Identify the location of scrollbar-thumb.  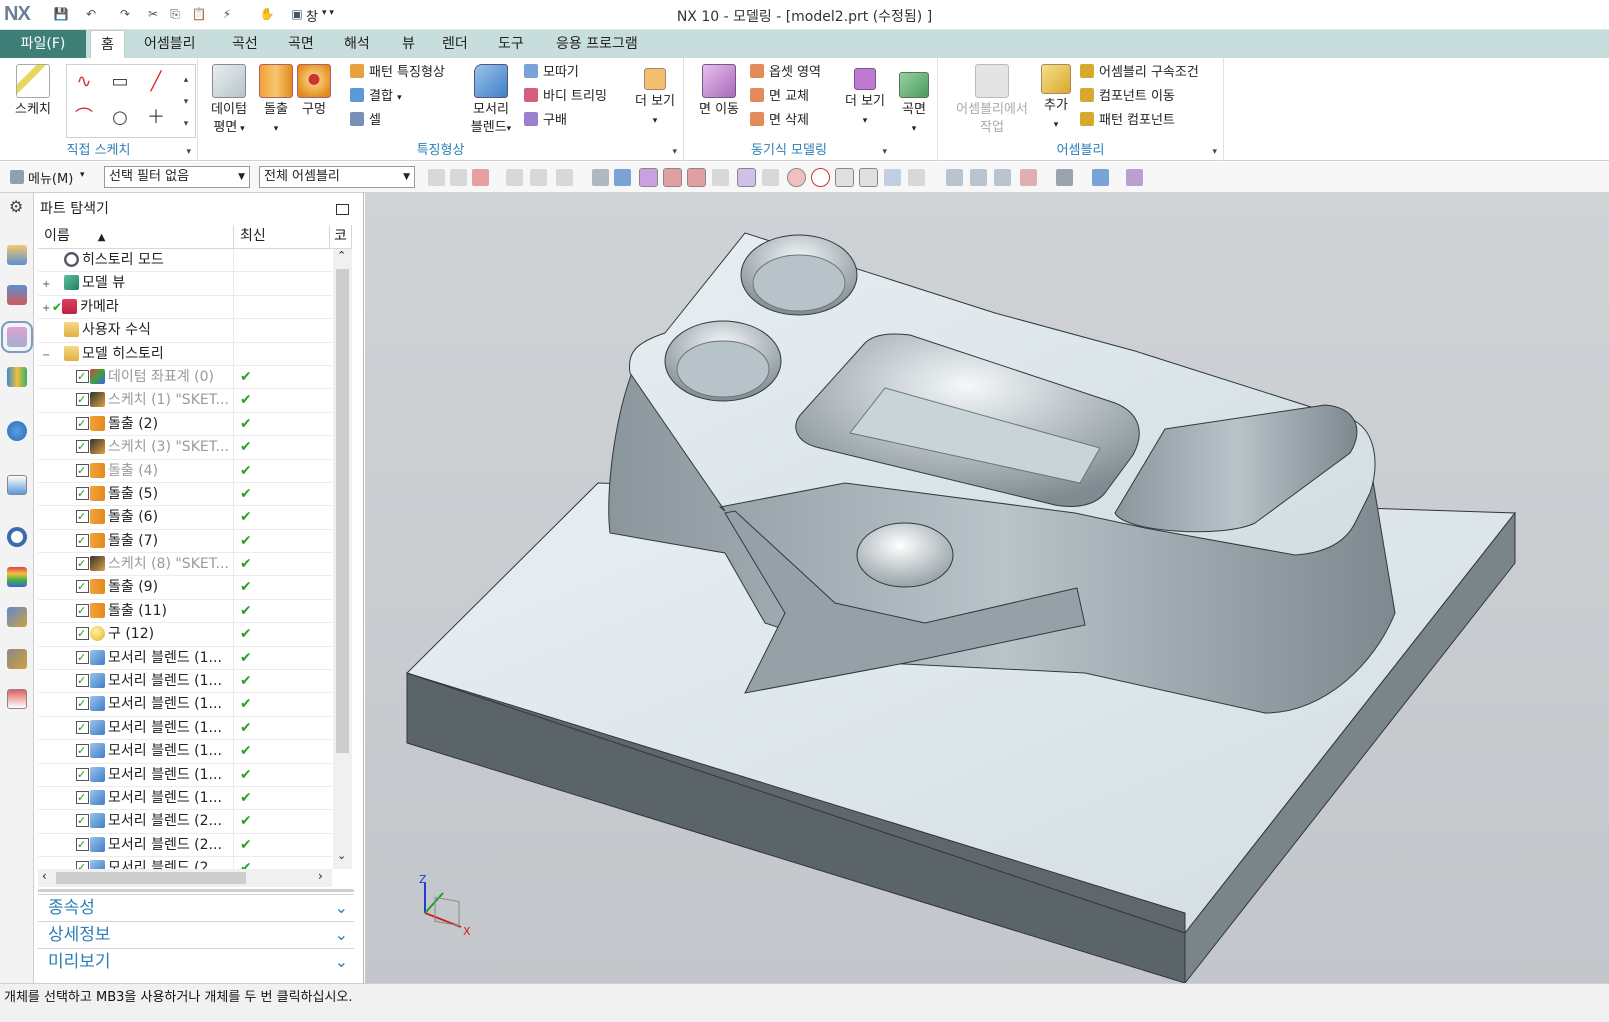
(342, 511).